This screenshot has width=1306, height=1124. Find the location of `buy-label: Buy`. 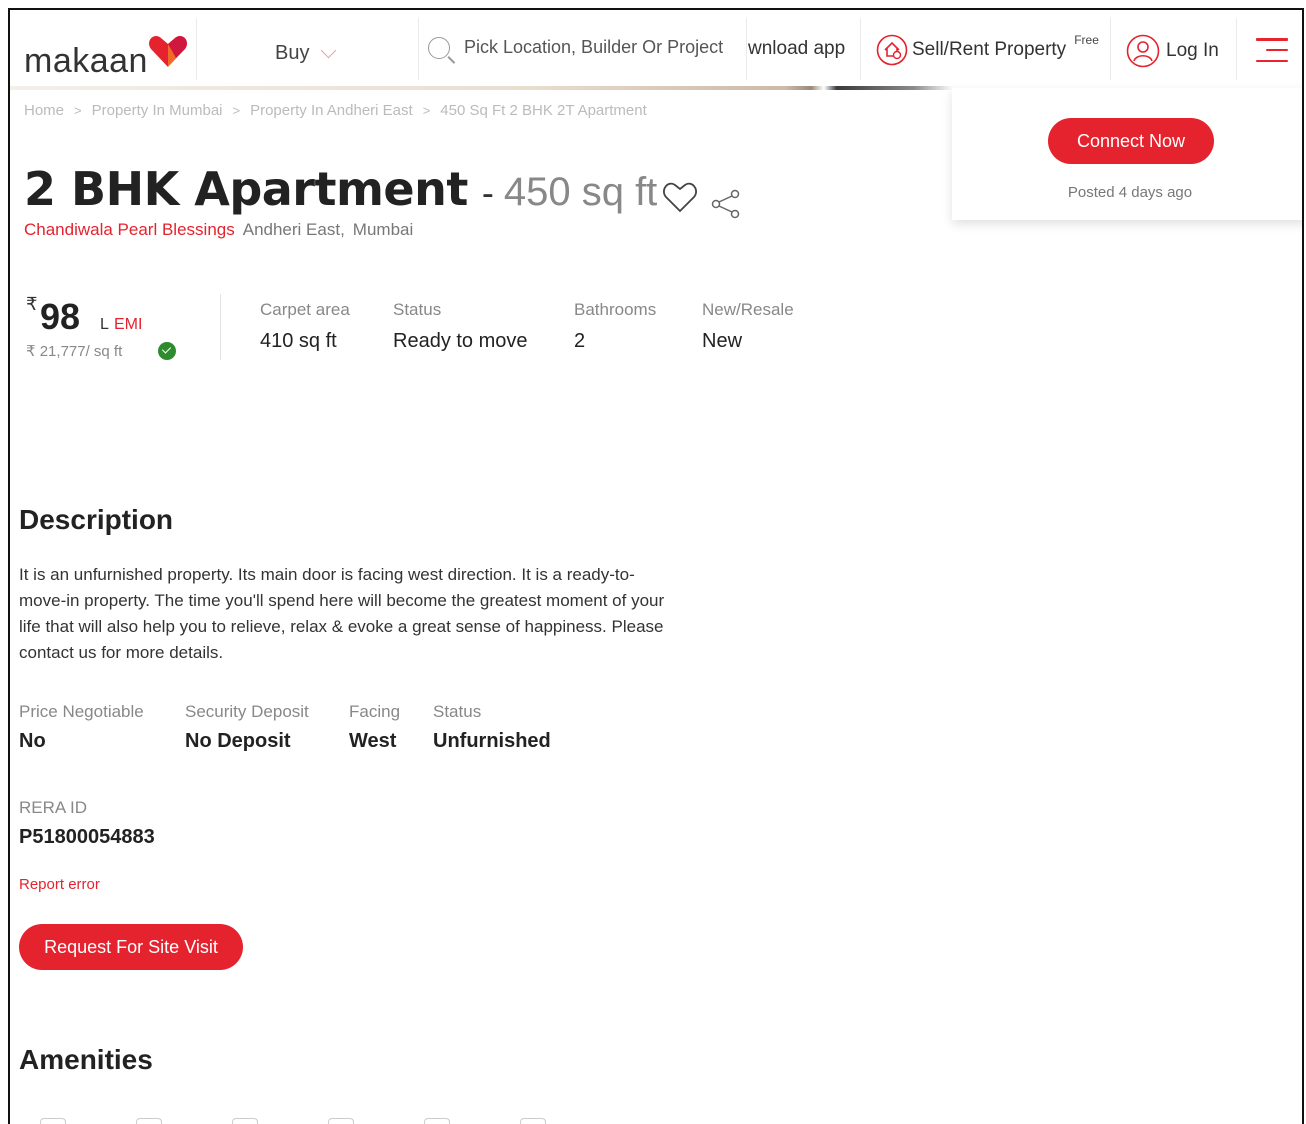

buy-label: Buy is located at coordinates (292, 53).